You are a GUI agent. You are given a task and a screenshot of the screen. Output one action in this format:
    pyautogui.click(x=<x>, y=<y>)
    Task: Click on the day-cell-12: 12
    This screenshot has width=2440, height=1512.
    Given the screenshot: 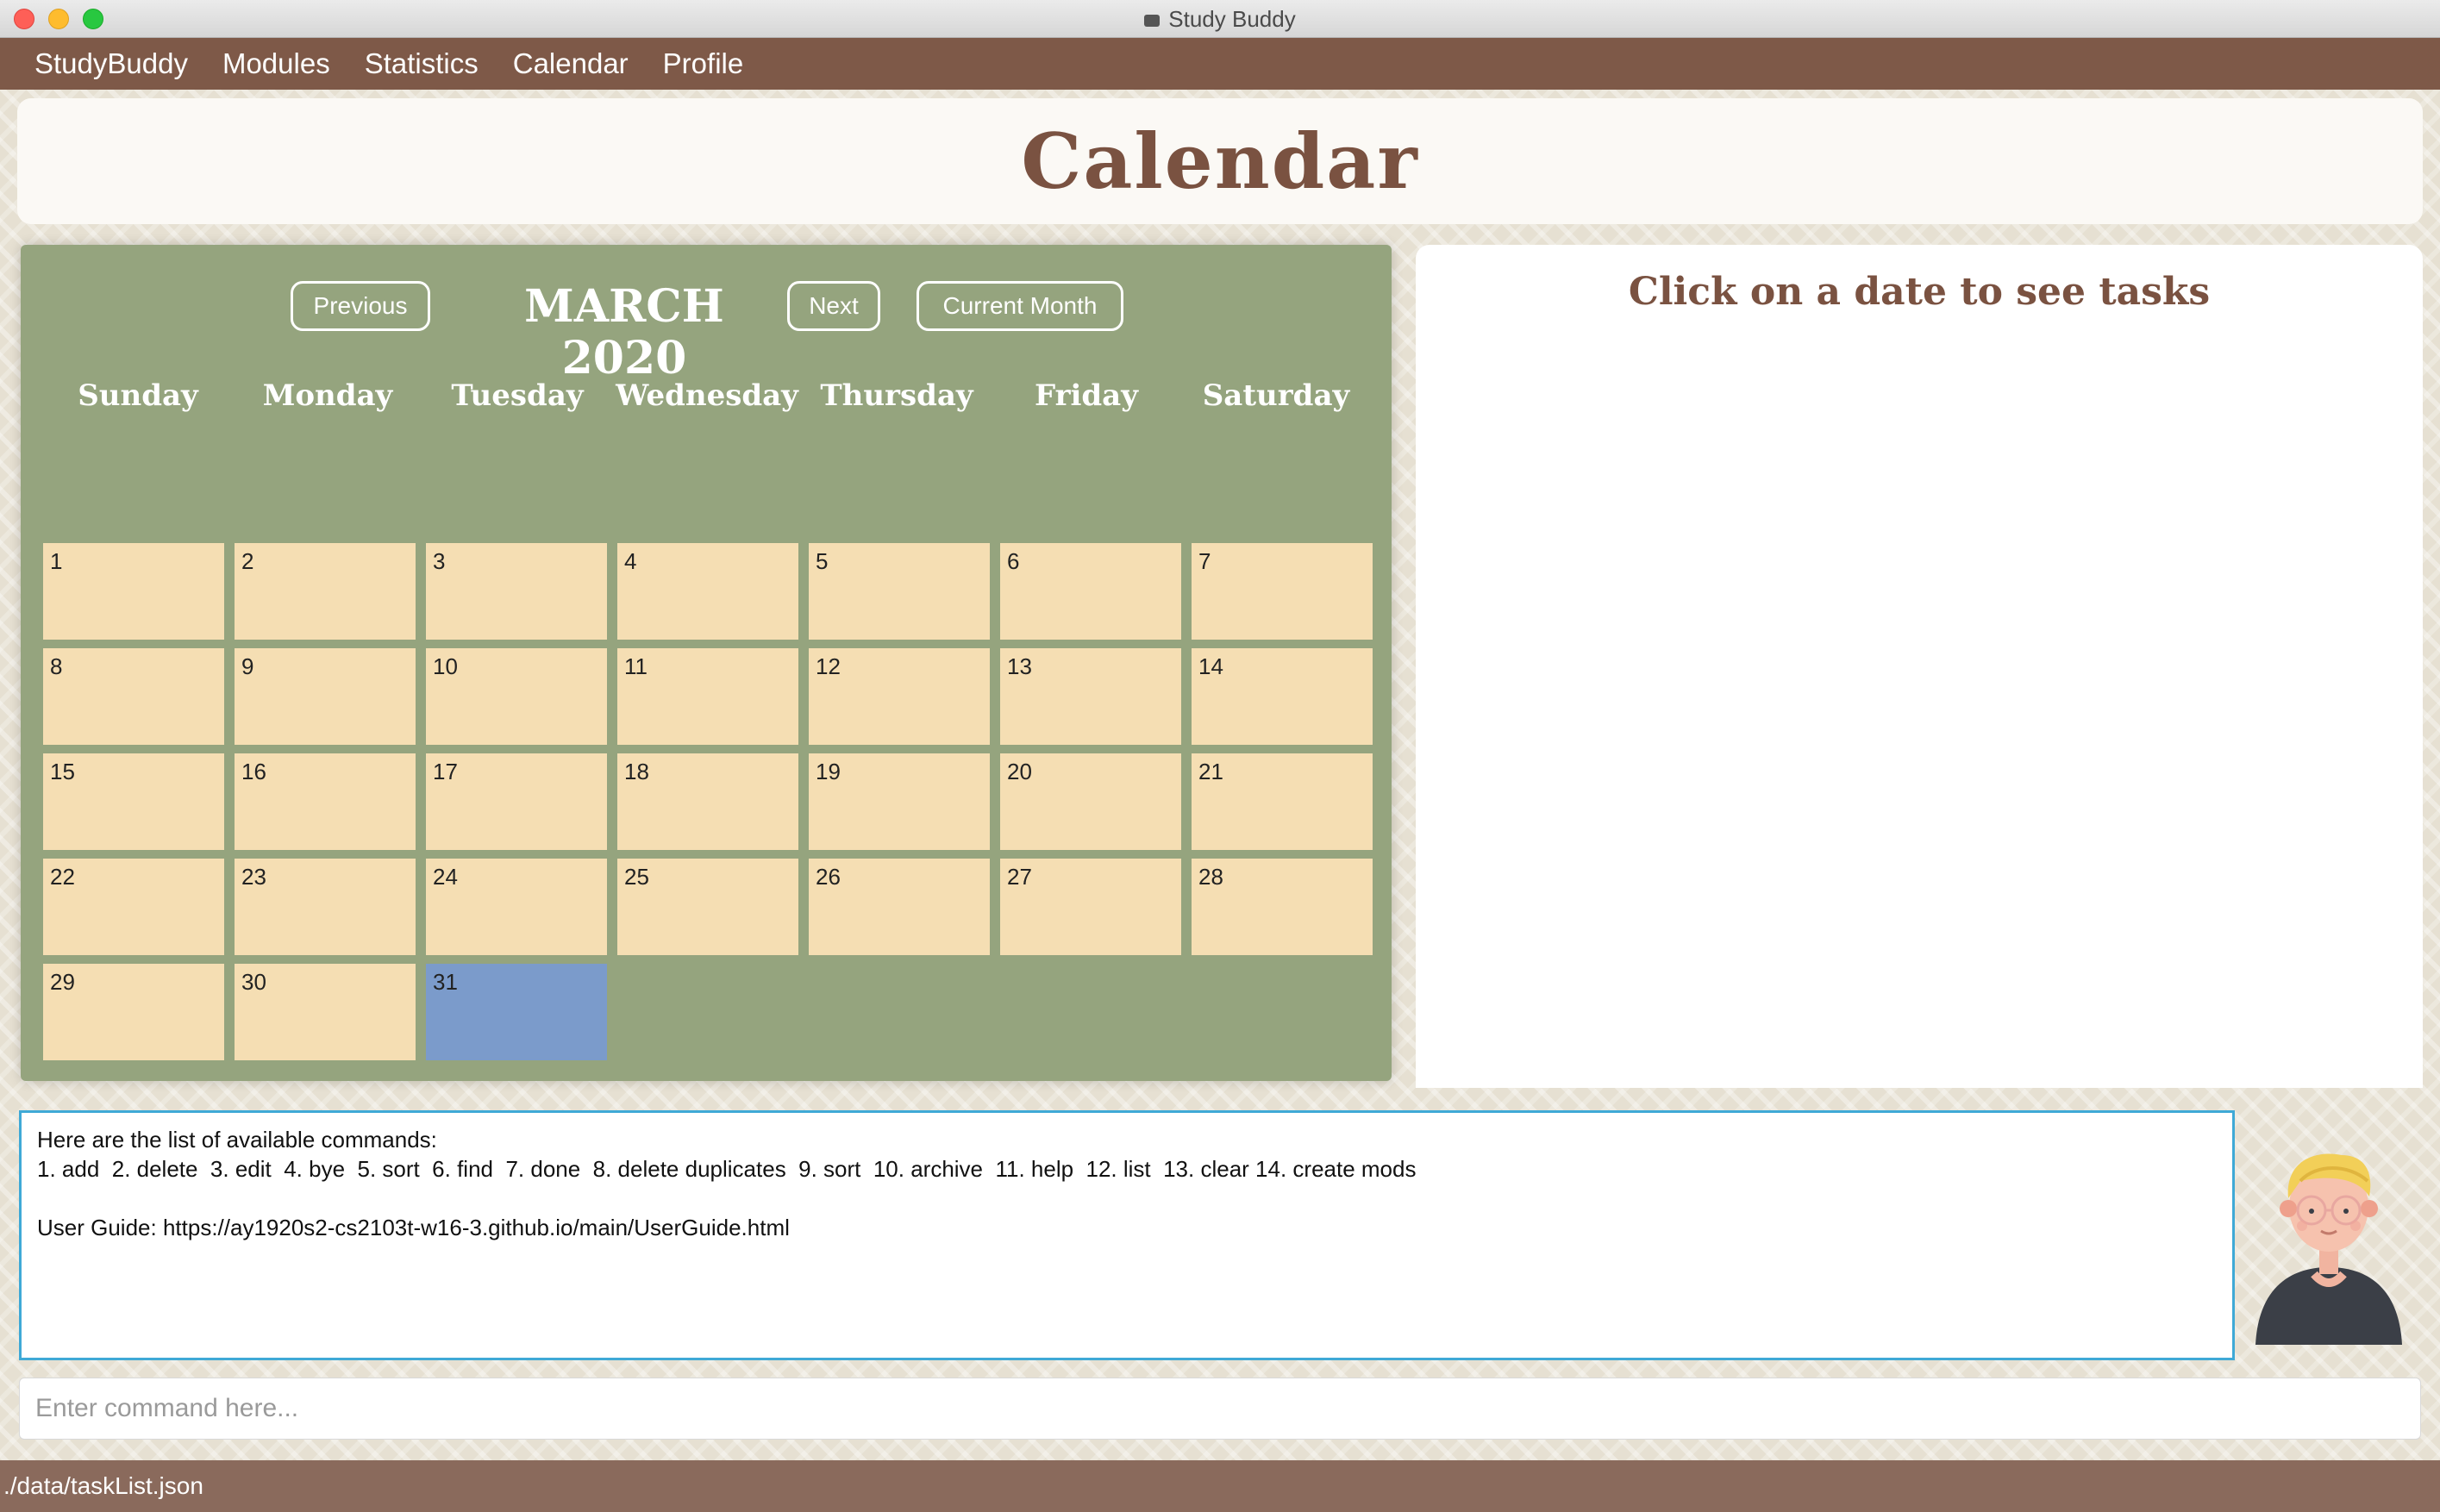 What is the action you would take?
    pyautogui.click(x=900, y=696)
    